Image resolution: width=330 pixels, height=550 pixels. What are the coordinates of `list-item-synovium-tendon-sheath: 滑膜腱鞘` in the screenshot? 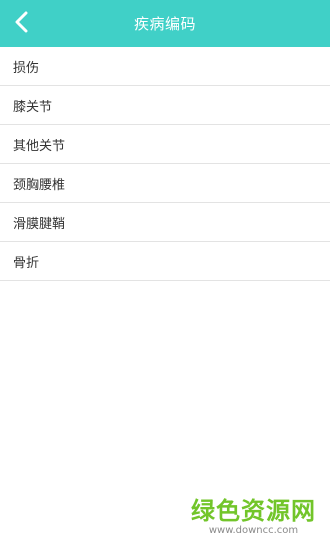 It's located at (165, 222).